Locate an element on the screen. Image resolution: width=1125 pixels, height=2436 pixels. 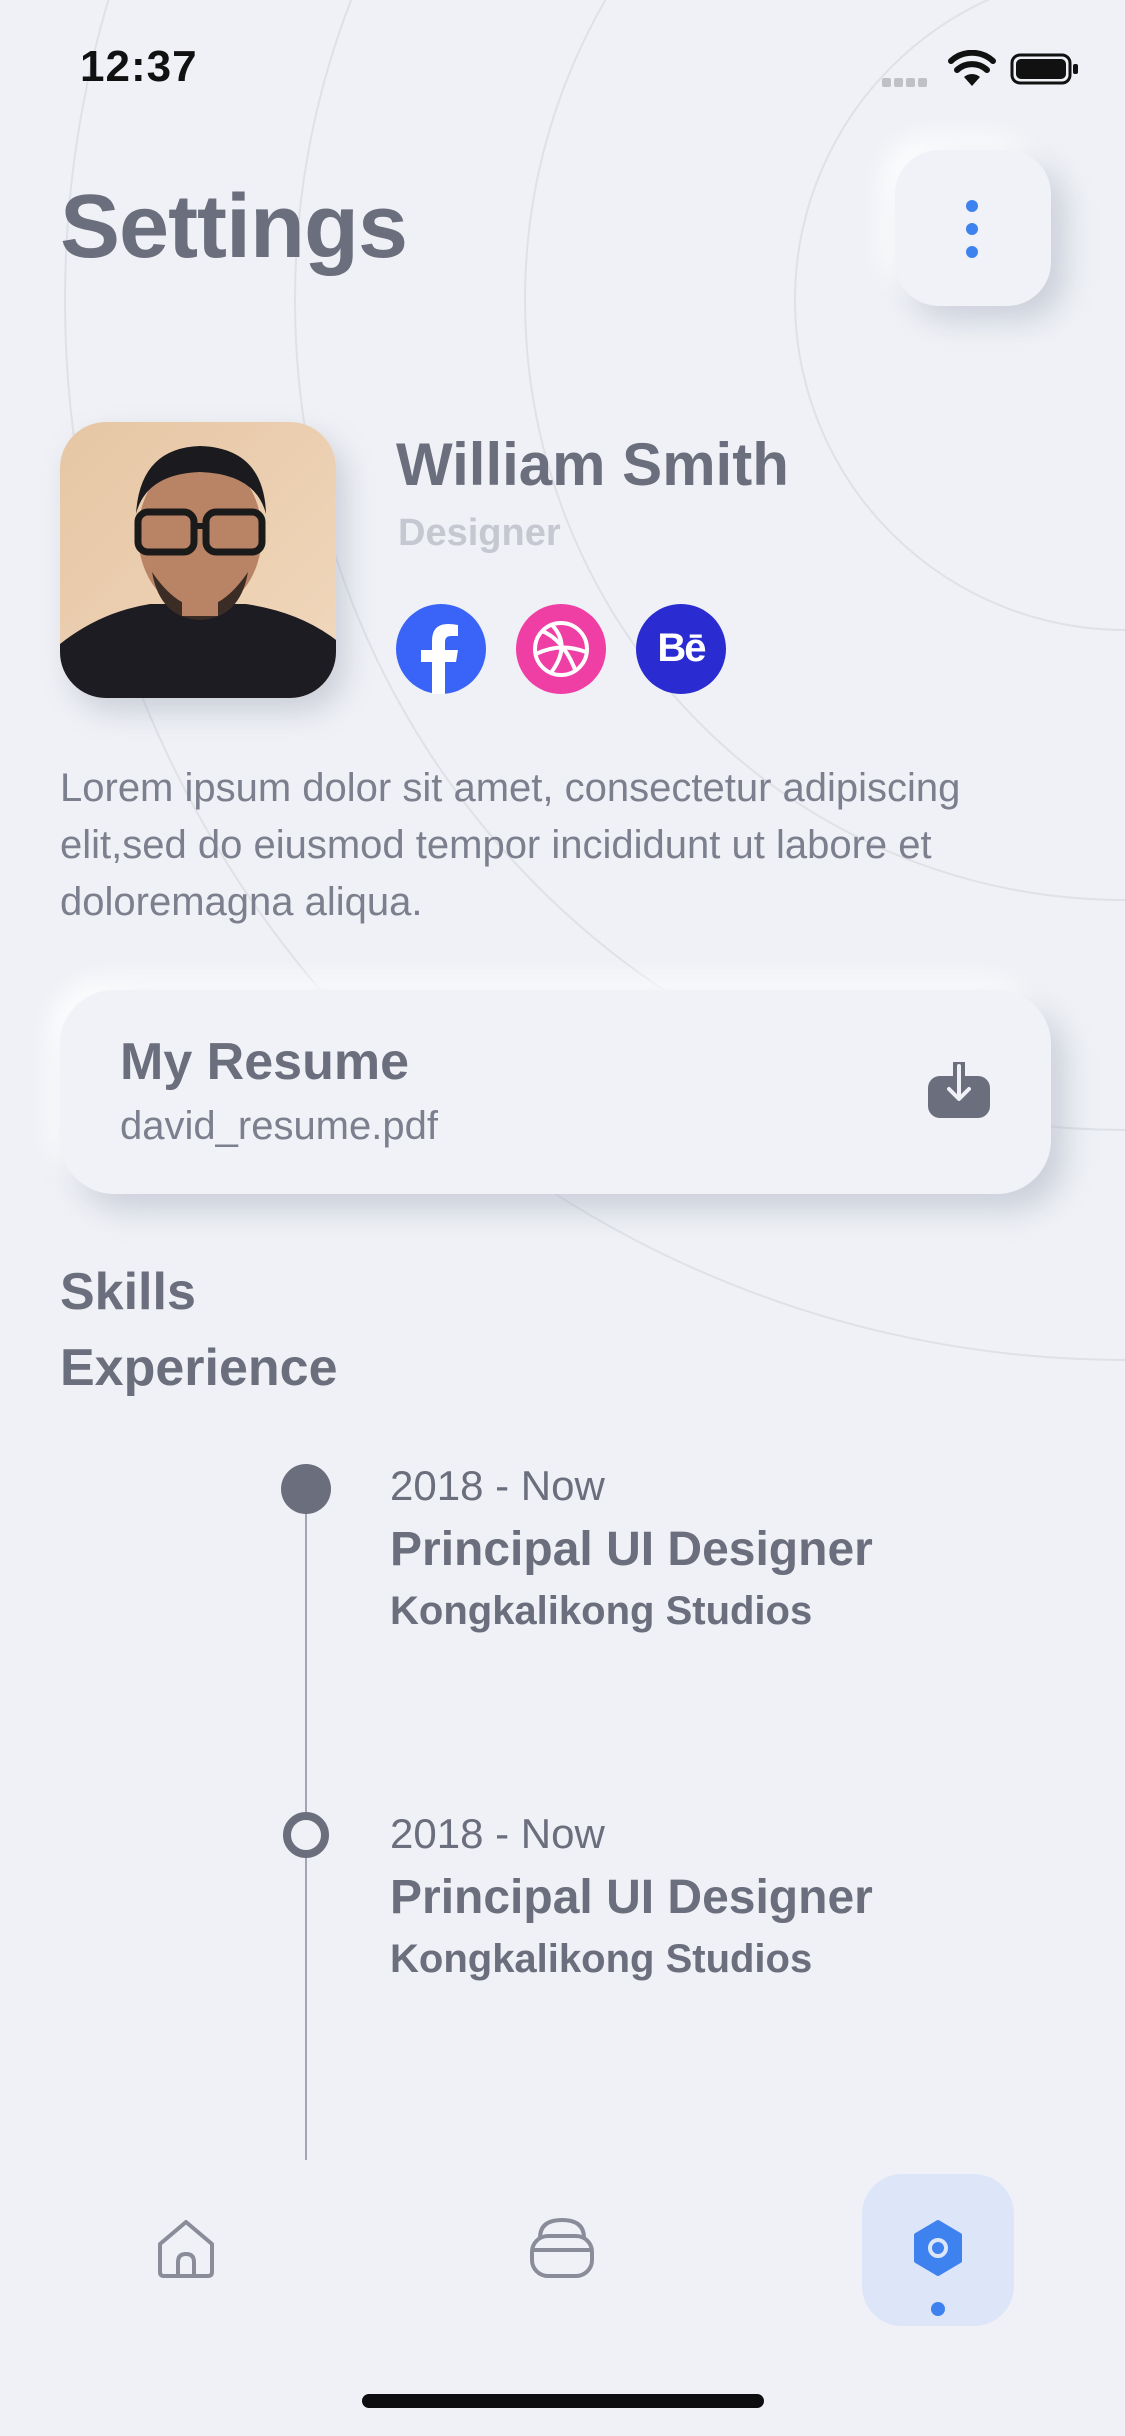
resume-title: My Resume is located at coordinates (264, 1062).